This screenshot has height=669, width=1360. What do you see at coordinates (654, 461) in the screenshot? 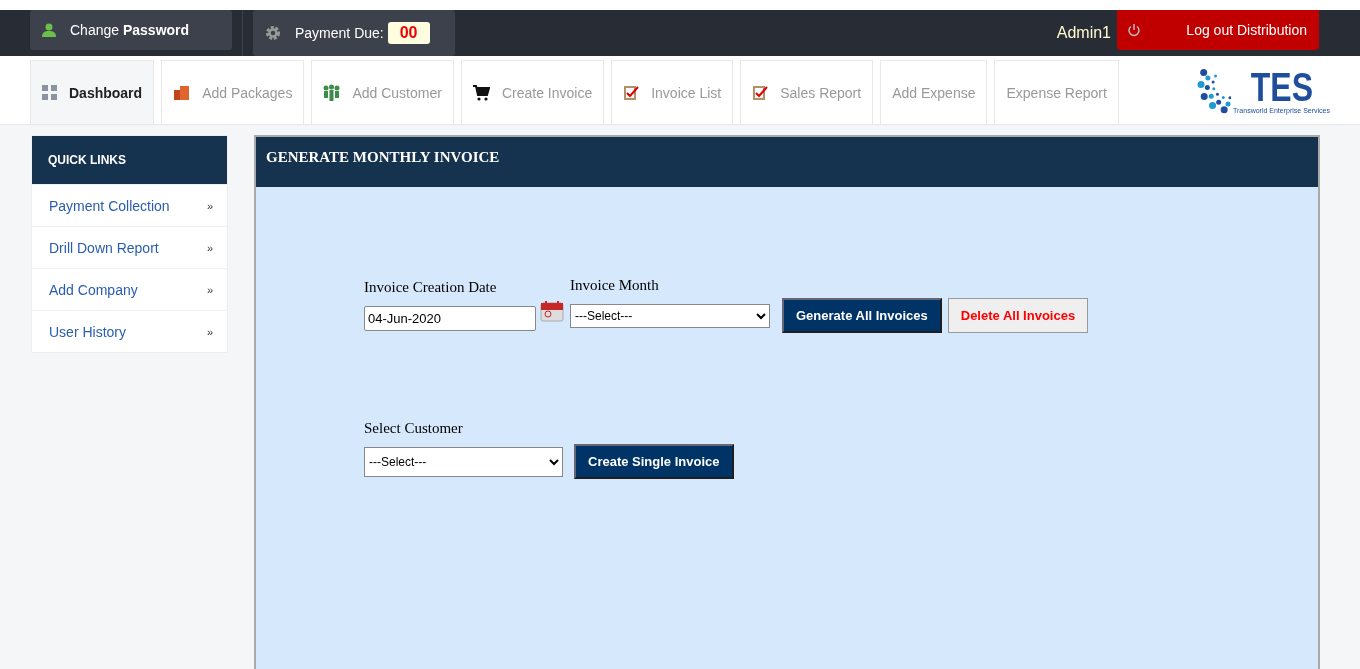
I see `create-single-button: Create Single Invoice` at bounding box center [654, 461].